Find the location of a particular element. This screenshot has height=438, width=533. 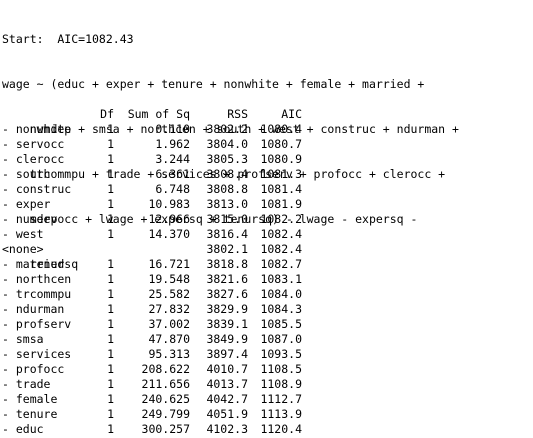

rss-cell: 4013.7 is located at coordinates (227, 384).